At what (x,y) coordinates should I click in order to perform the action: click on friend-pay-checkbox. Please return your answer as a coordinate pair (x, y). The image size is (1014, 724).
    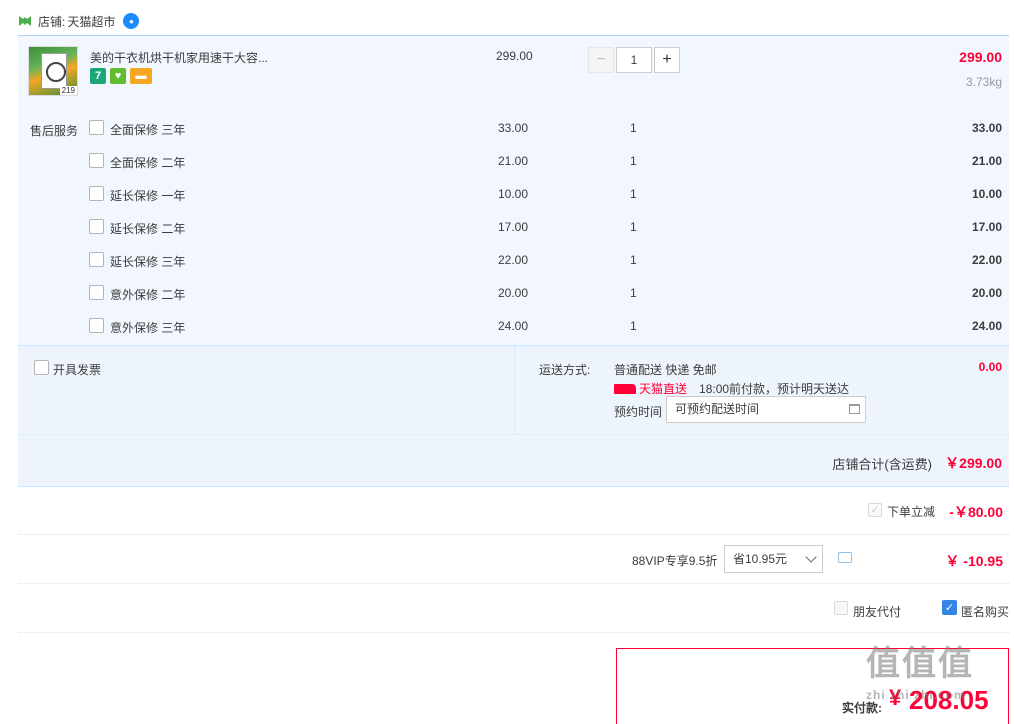
    Looking at the image, I should click on (841, 608).